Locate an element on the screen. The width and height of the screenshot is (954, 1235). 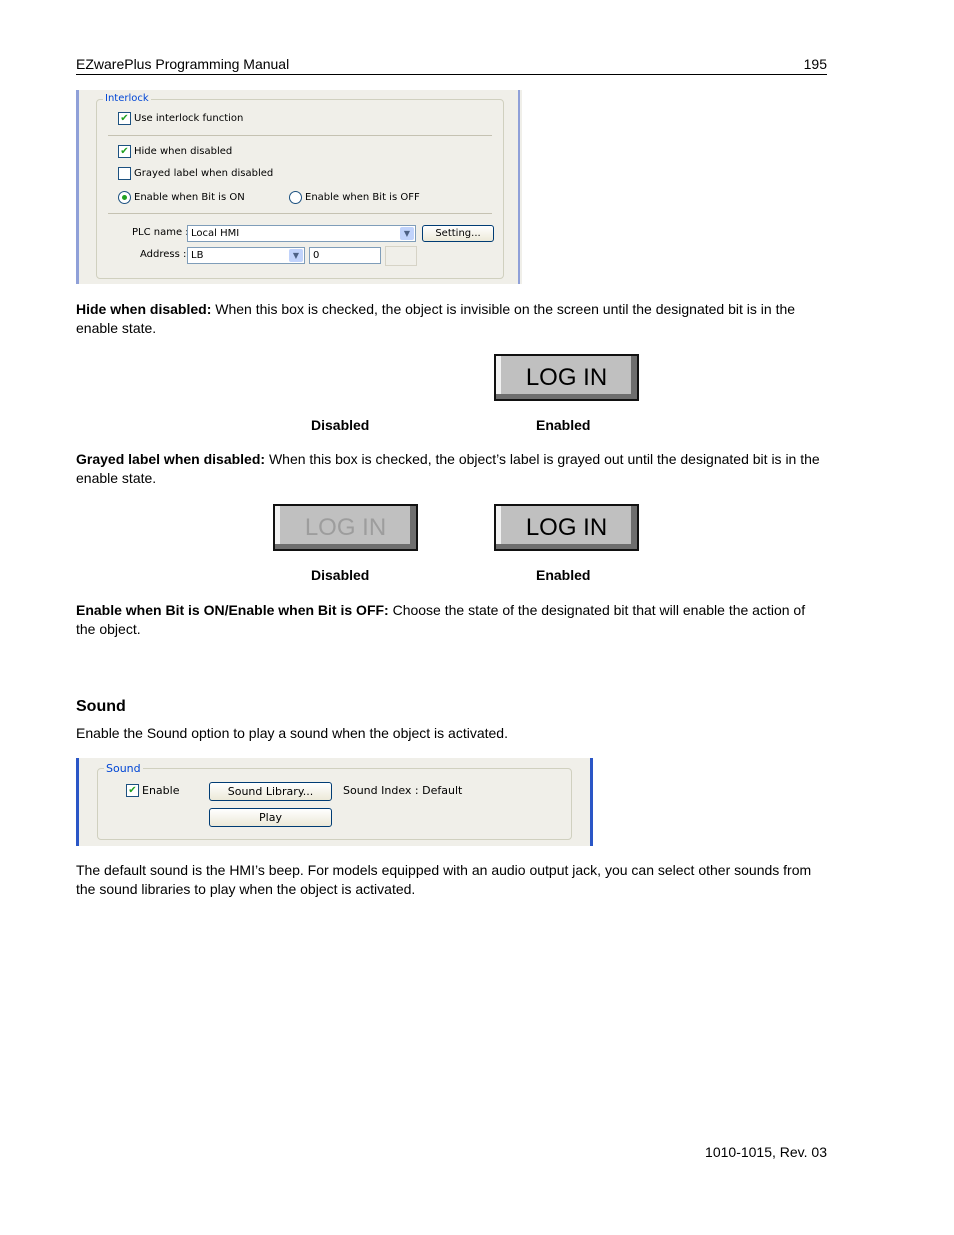
hide-when-disabled-checkbox: ✔ Hide when disabled is located at coordinates (175, 151).